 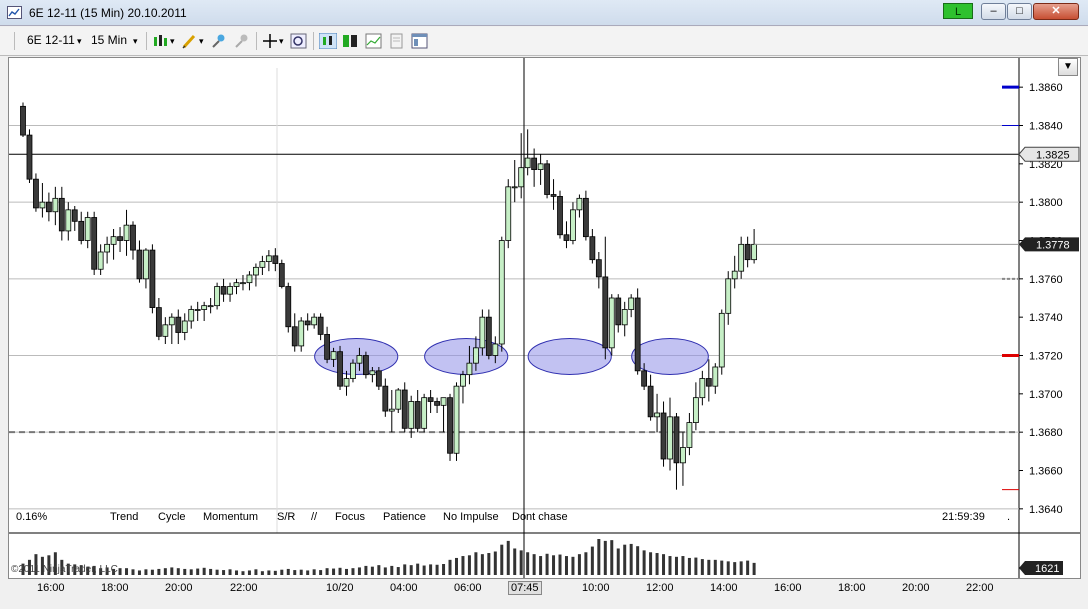 I want to click on instrument-dropdown-icon: ▾, so click(x=79, y=41).